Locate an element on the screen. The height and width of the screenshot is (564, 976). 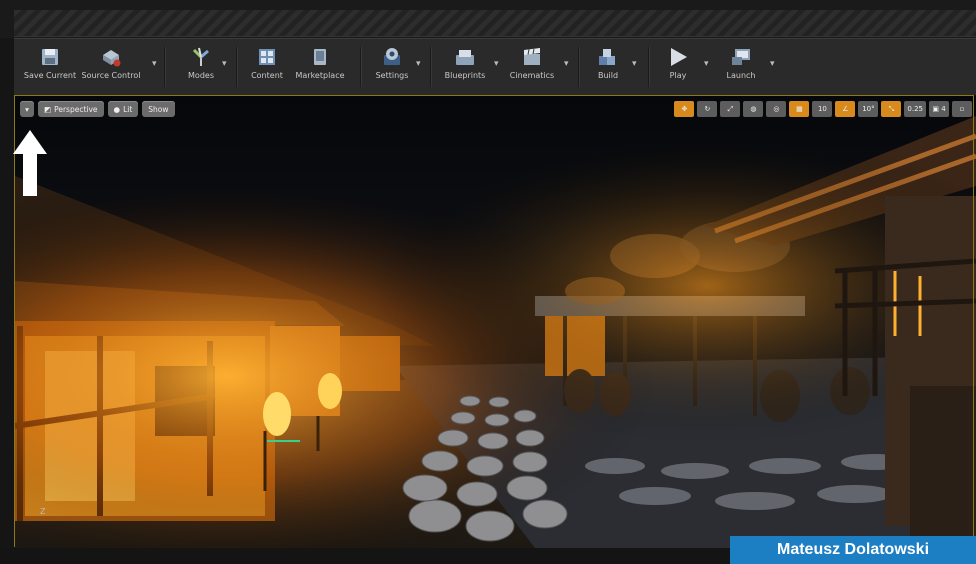
launch-label: Launch is located at coordinates (741, 75).